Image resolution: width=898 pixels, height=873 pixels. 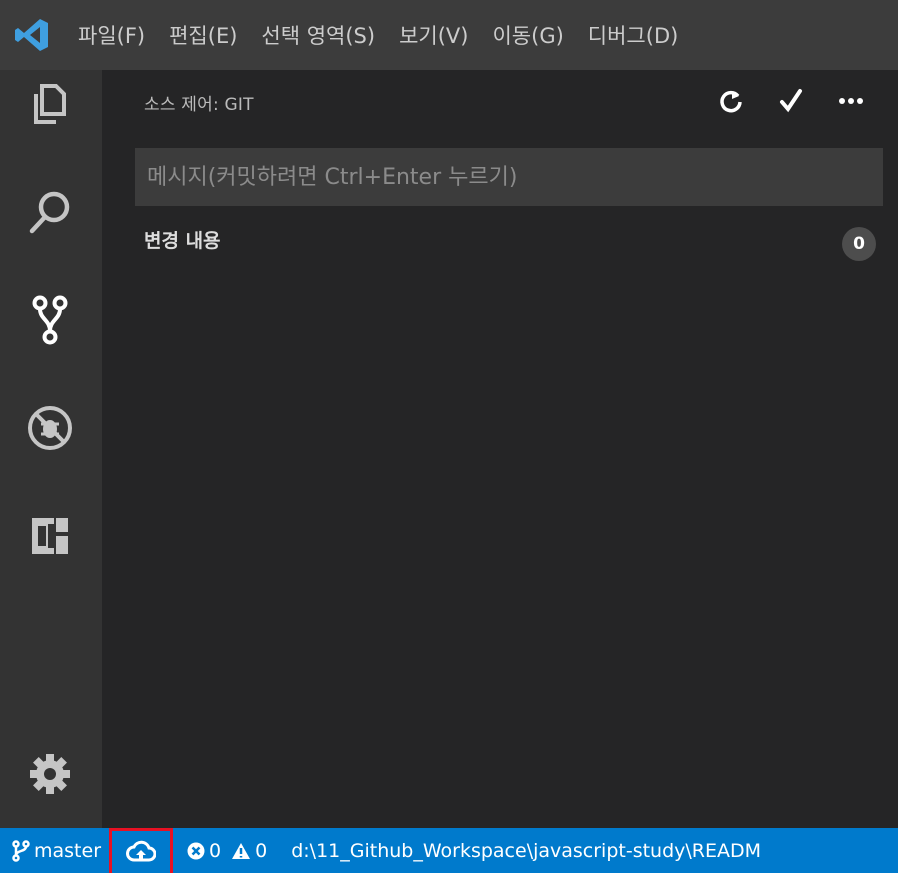 What do you see at coordinates (182, 239) in the screenshot?
I see `changes-section-header: 변경 내용` at bounding box center [182, 239].